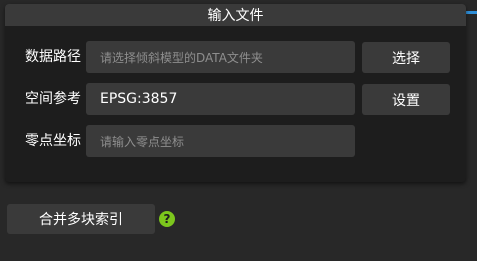  What do you see at coordinates (406, 99) in the screenshot?
I see `settings-button: 设置` at bounding box center [406, 99].